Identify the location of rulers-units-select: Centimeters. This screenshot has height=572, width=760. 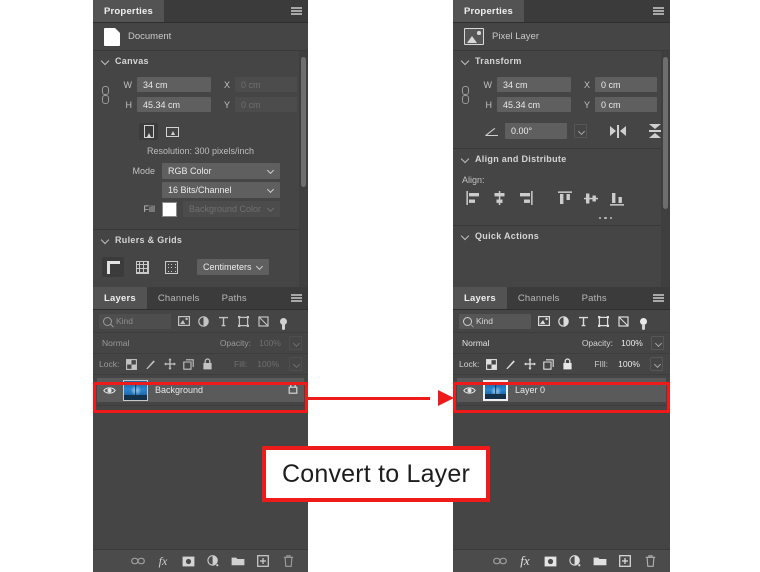
(233, 267).